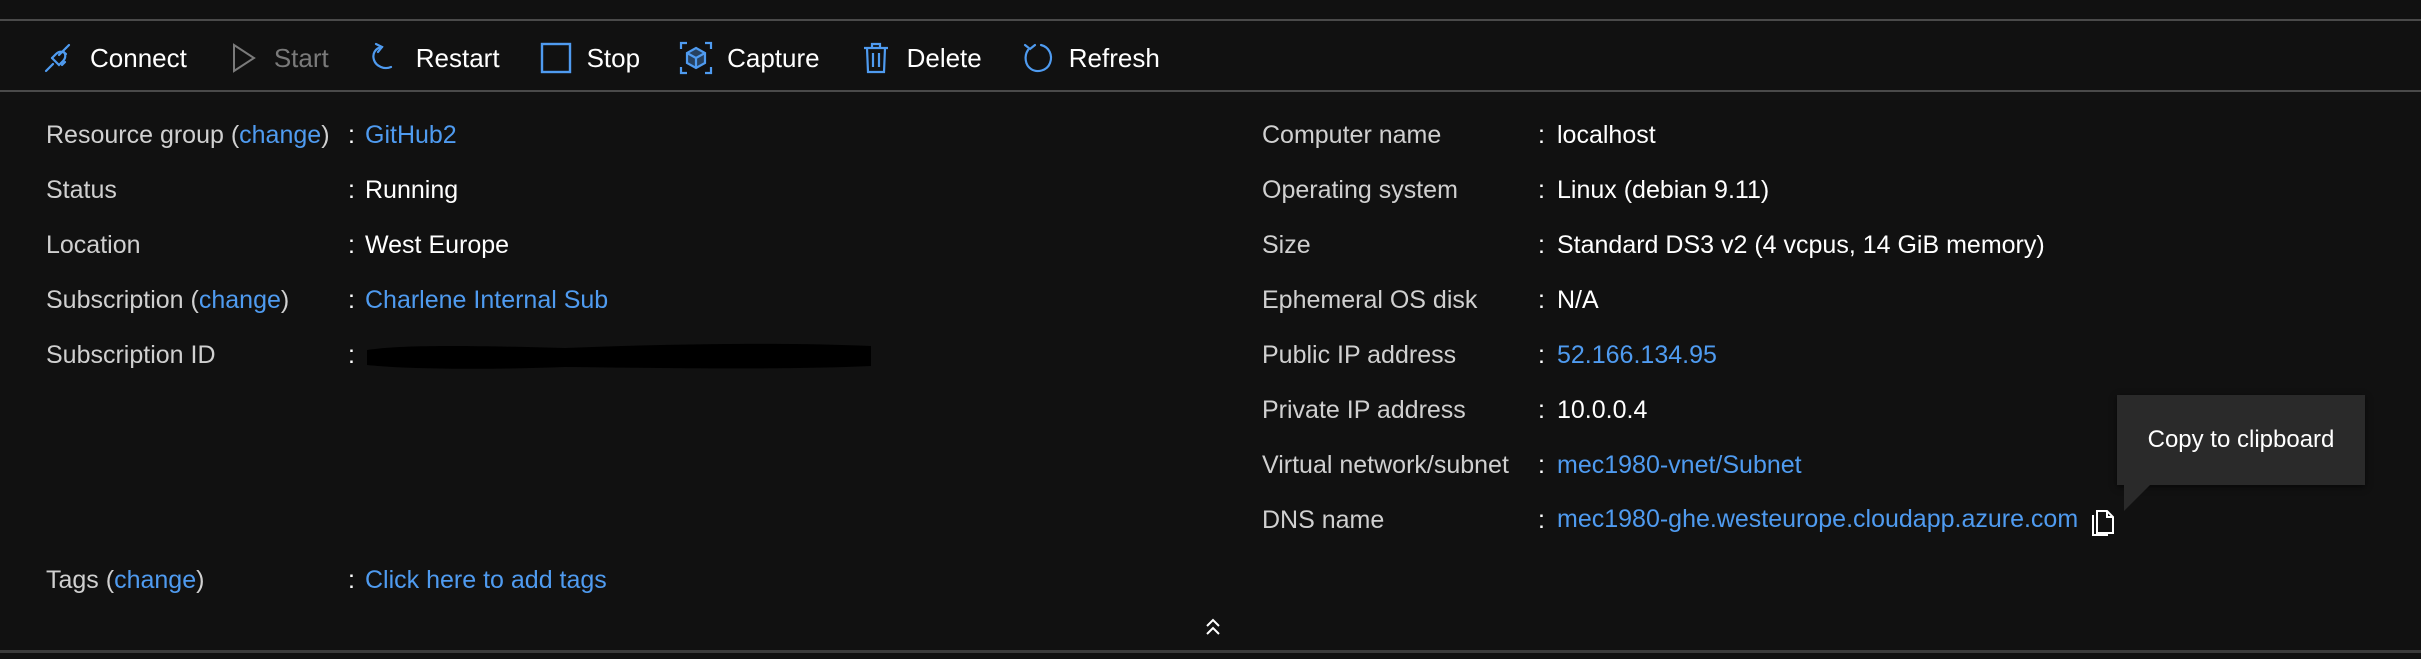 The image size is (2421, 659). I want to click on top-divider, so click(1210, 20).